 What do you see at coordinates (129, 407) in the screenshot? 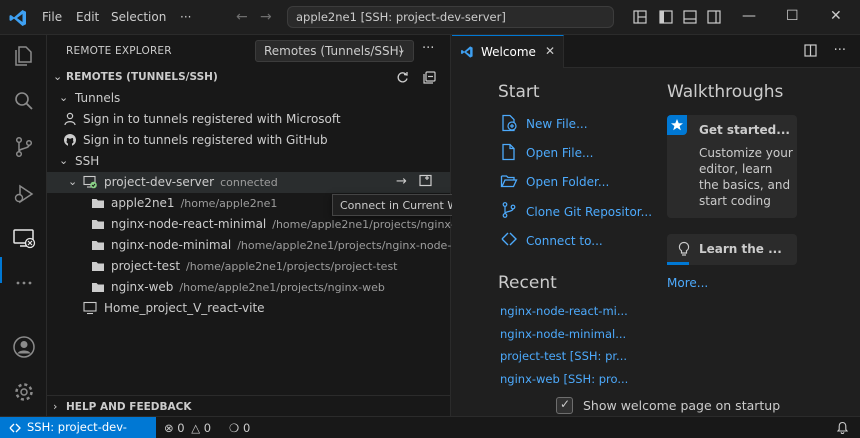
I see `help-feedback-label: HELP AND FEEDBACK` at bounding box center [129, 407].